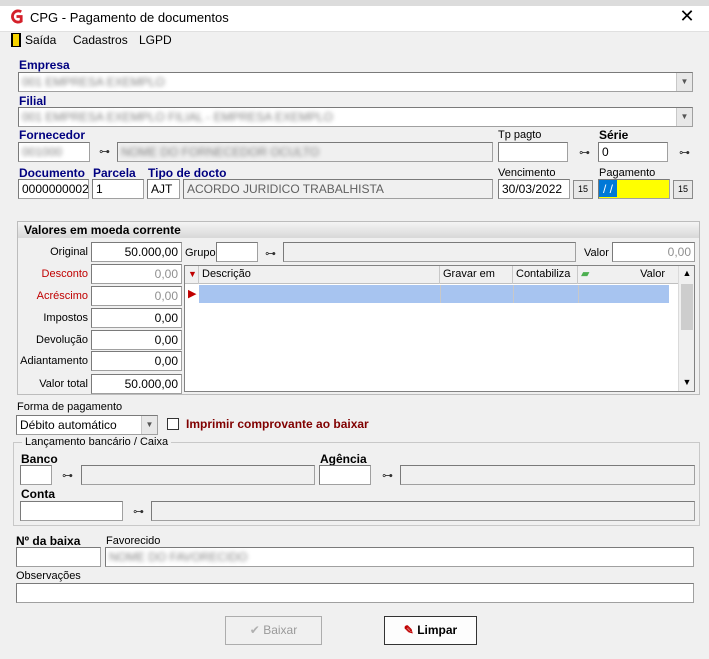  Describe the element at coordinates (358, 230) in the screenshot. I see `valores-title: Valores em moeda corrente` at that location.